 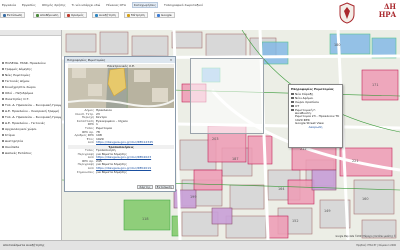 I want to click on layer-label: Οικόπεδα, so click(x=12, y=147).